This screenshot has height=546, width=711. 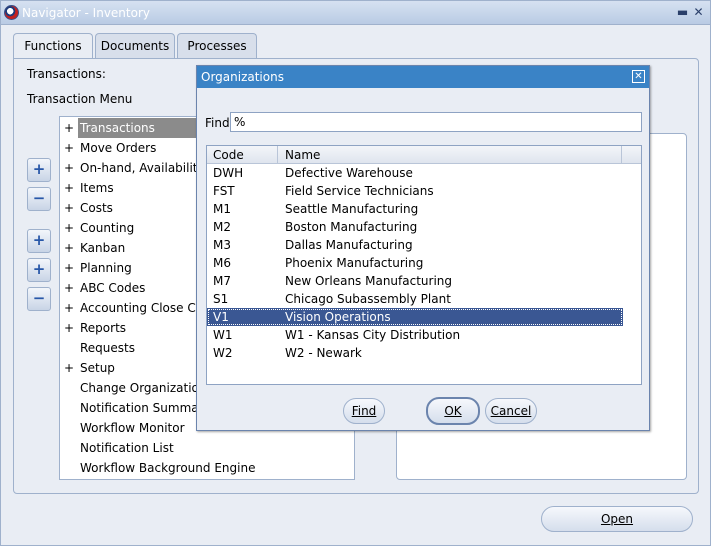 What do you see at coordinates (228, 155) in the screenshot?
I see `column-header-code: Code` at bounding box center [228, 155].